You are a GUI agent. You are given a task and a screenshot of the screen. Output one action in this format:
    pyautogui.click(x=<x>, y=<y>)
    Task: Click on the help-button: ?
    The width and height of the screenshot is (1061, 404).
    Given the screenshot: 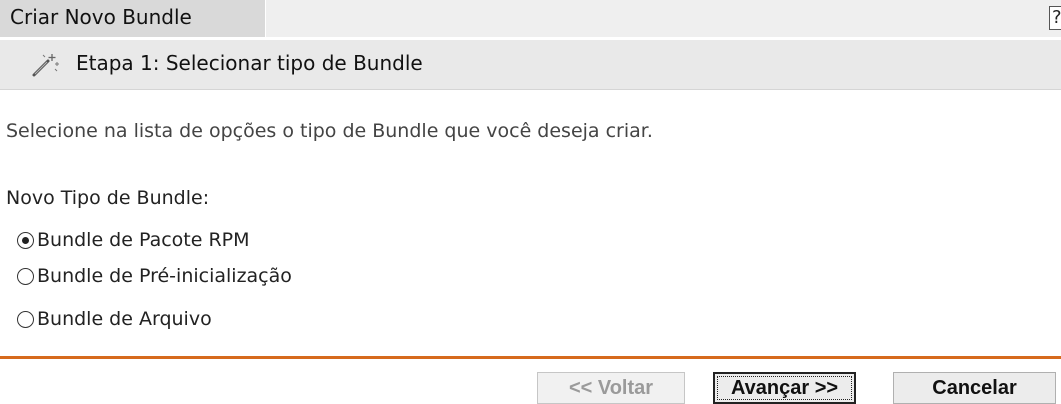 What is the action you would take?
    pyautogui.click(x=1055, y=18)
    